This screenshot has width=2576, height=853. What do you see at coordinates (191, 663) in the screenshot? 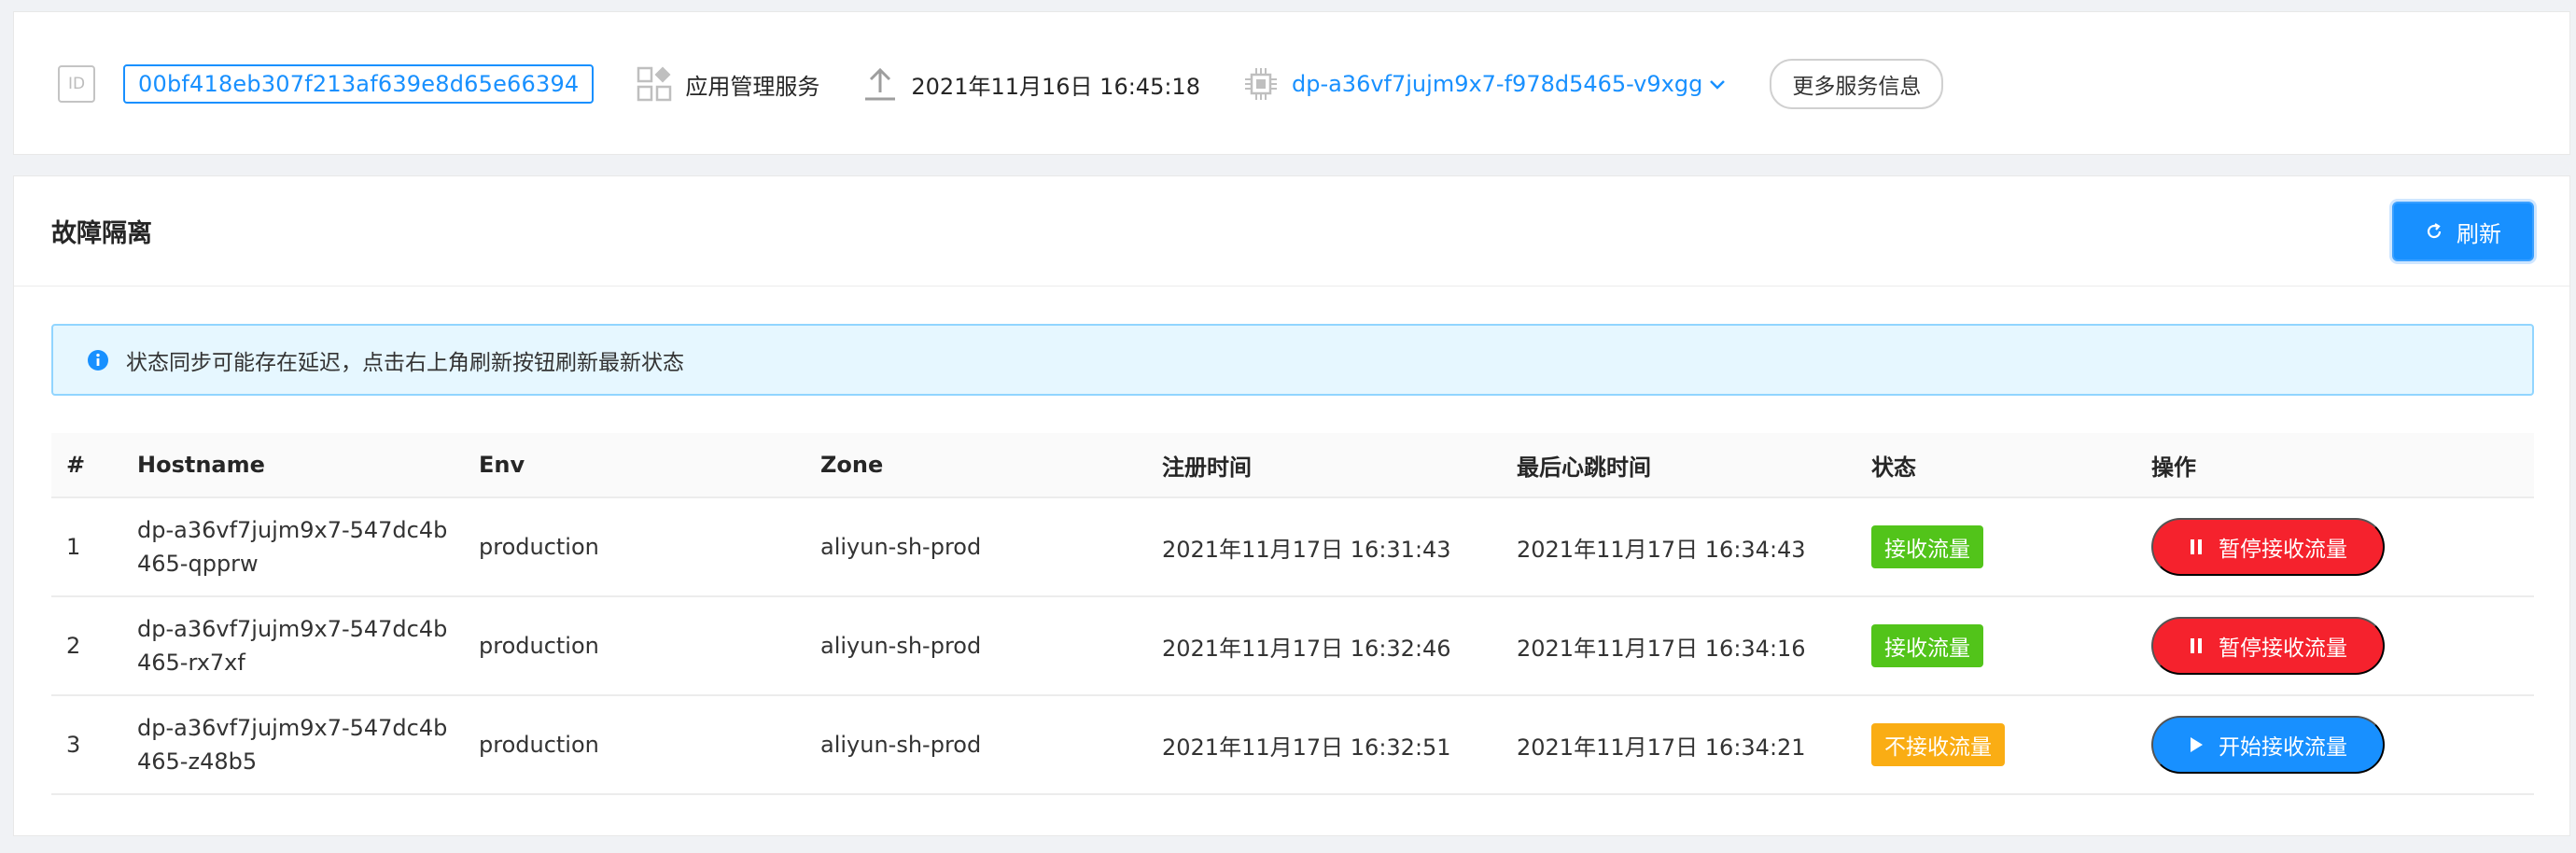
I see `row-hostname-line2: 465-rx7xf` at bounding box center [191, 663].